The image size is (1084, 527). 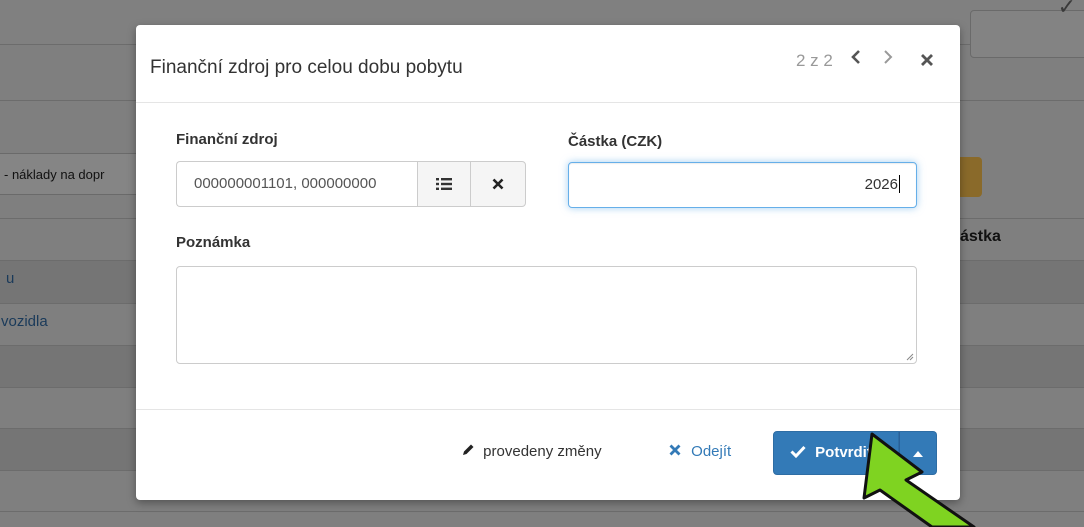 I want to click on chevron-left-icon, so click(x=856, y=60).